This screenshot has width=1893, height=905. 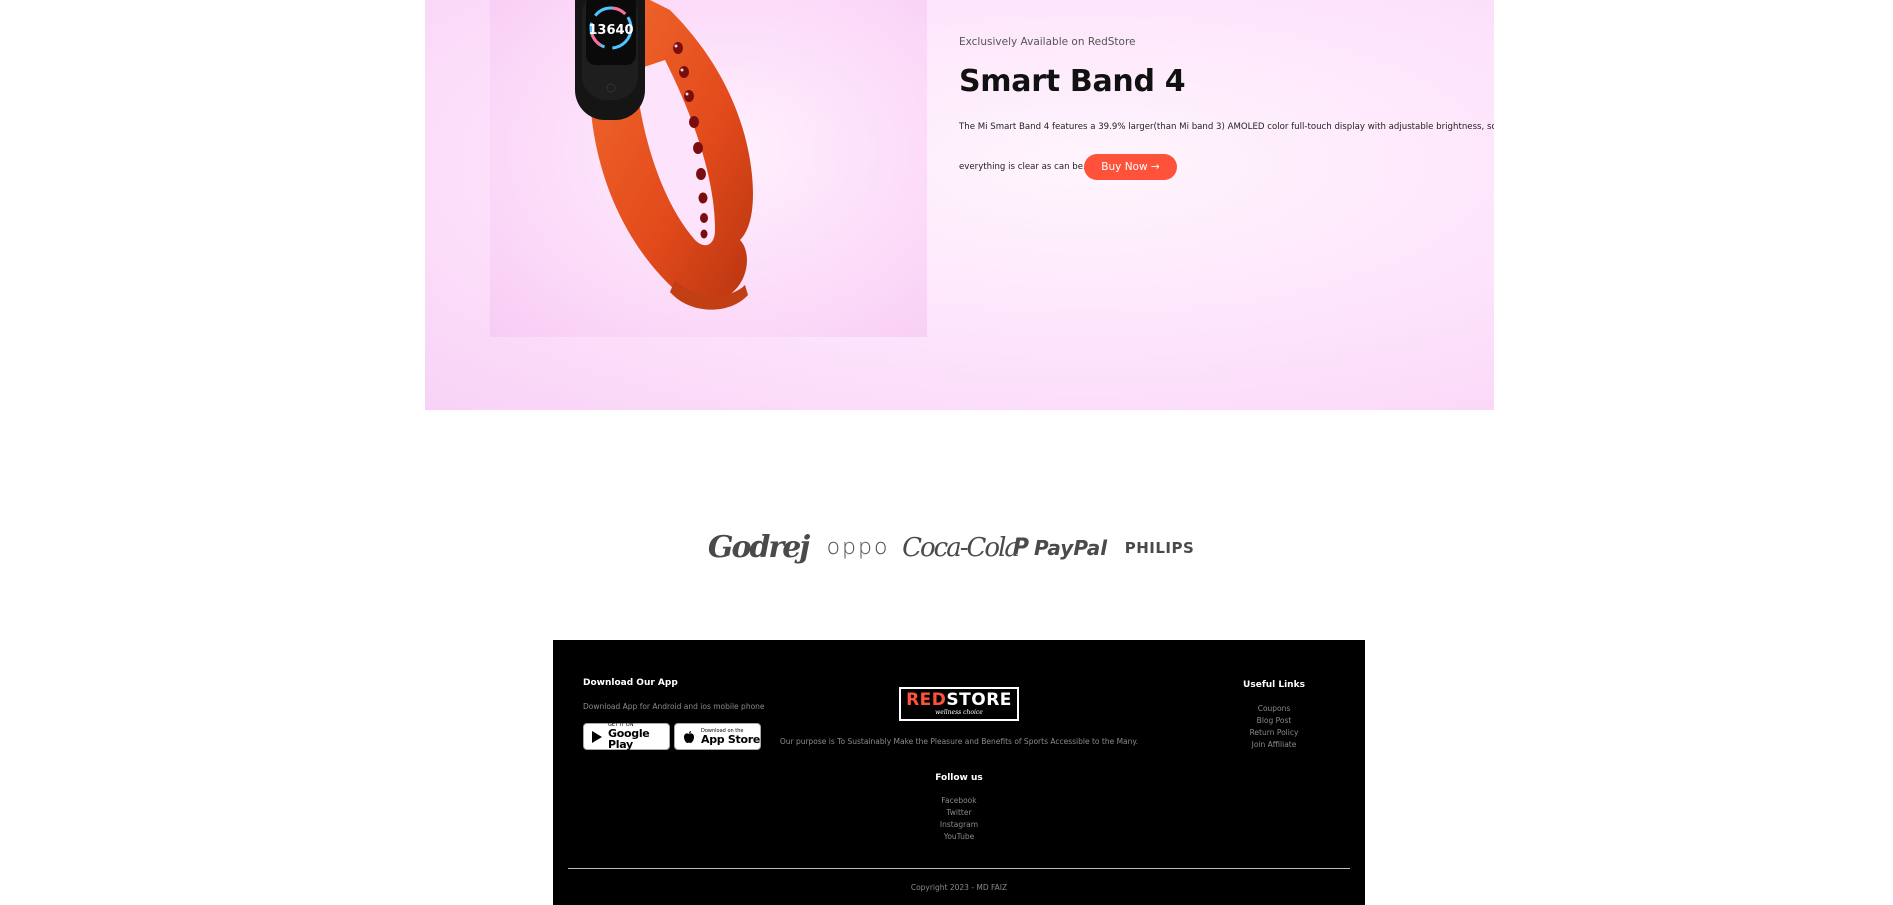 I want to click on follow-links: Facebook Twitter Instagram YouTube, so click(x=959, y=819).